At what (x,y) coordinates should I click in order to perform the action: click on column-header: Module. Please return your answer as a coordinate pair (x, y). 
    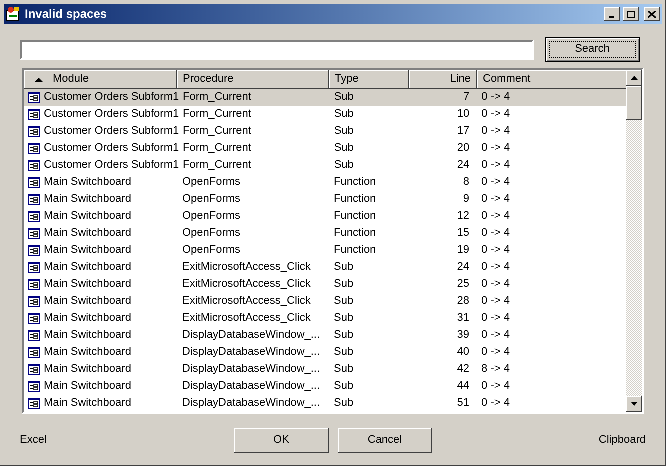
    Looking at the image, I should click on (100, 79).